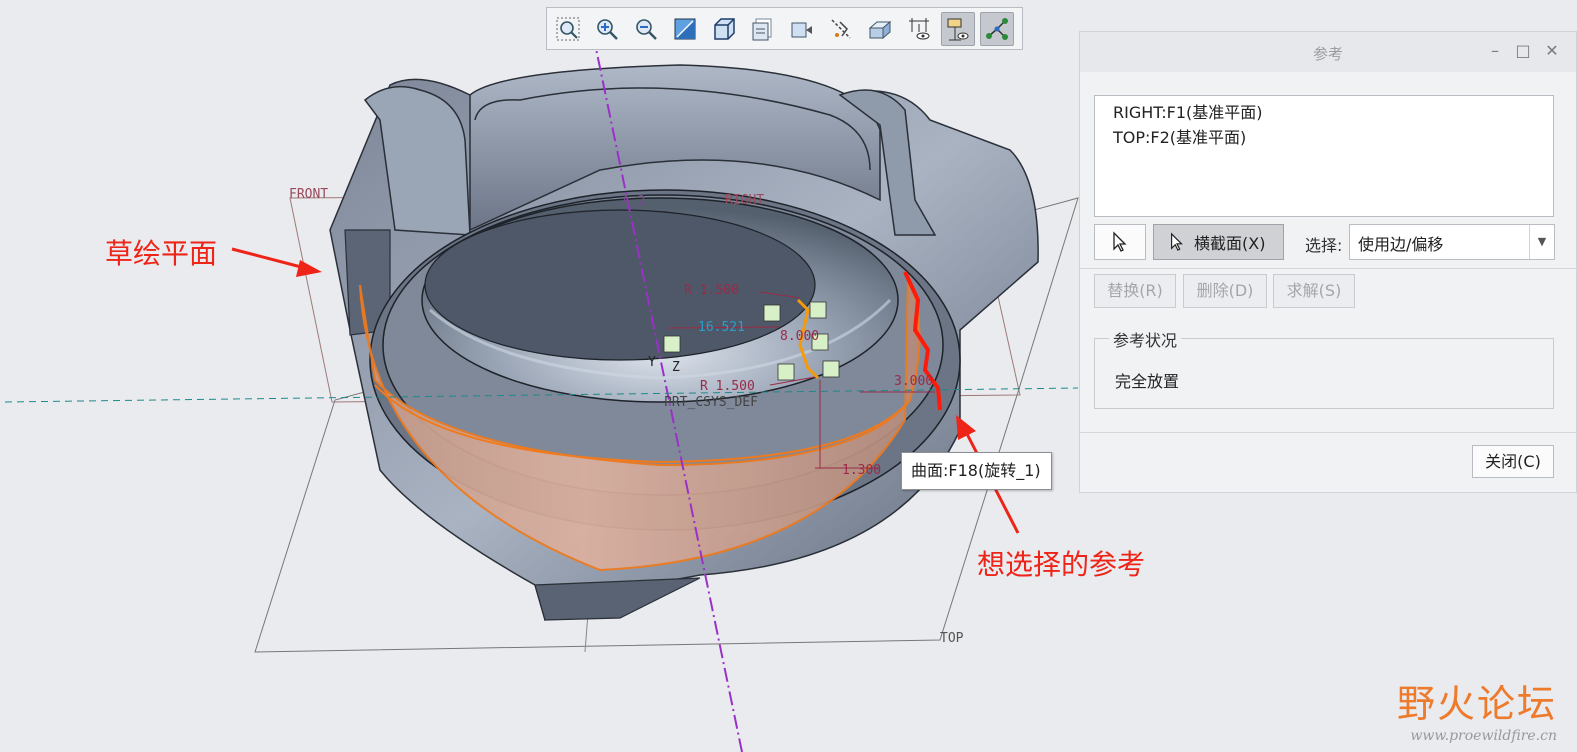  I want to click on selection-tooltip: 曲面:F18(旋转_1), so click(976, 471).